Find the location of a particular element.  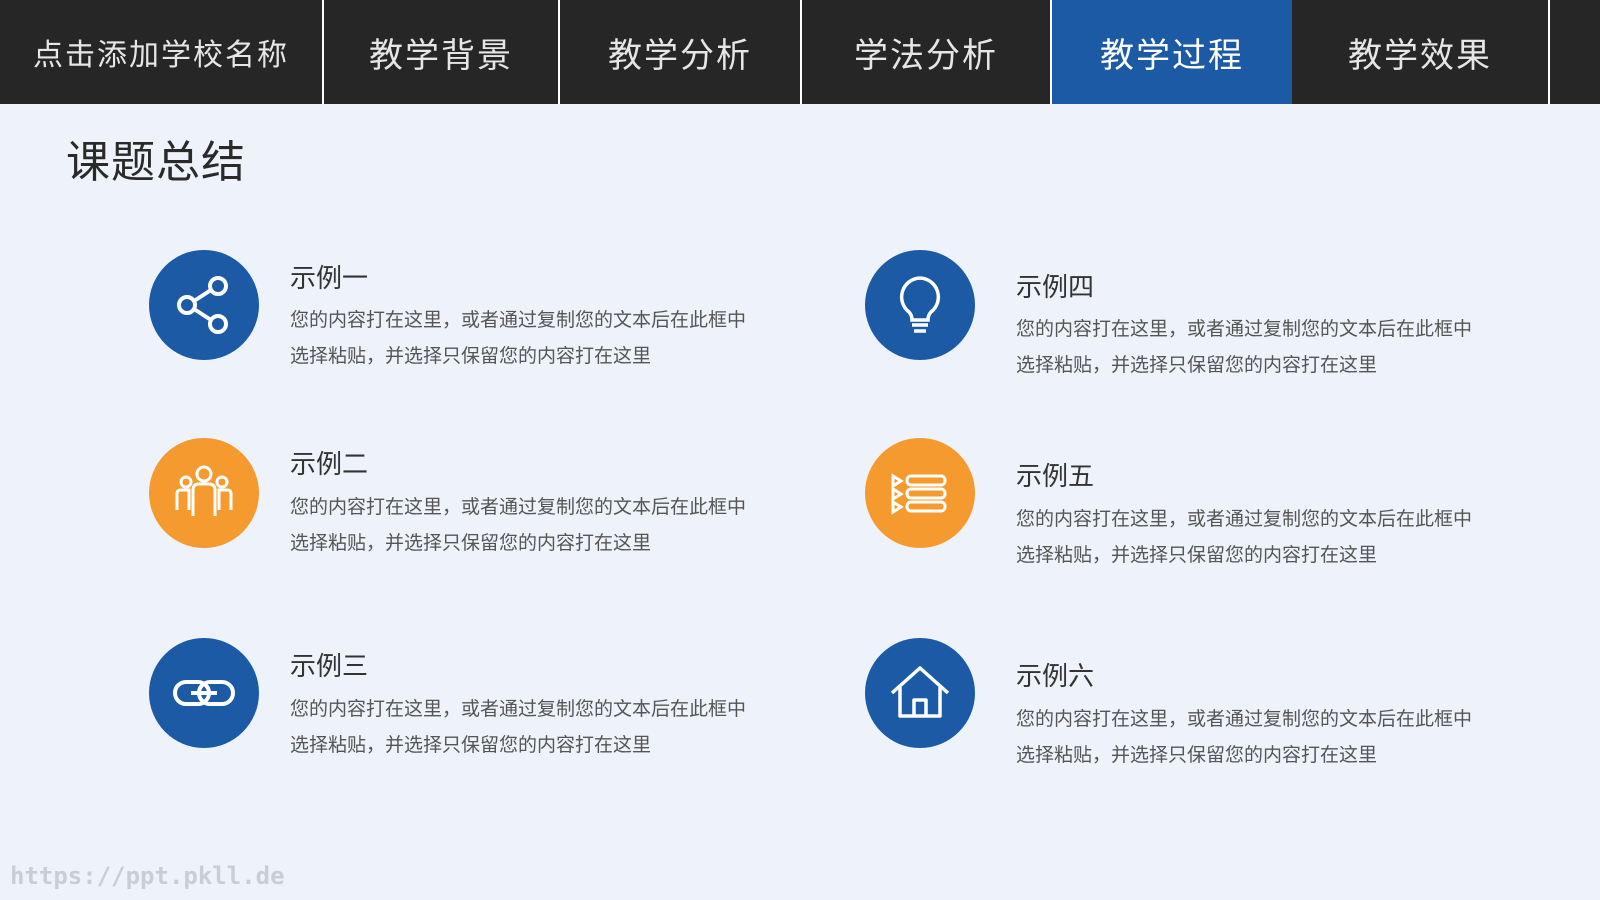

watermark-url: https://ppt.pkll.de is located at coordinates (147, 876).